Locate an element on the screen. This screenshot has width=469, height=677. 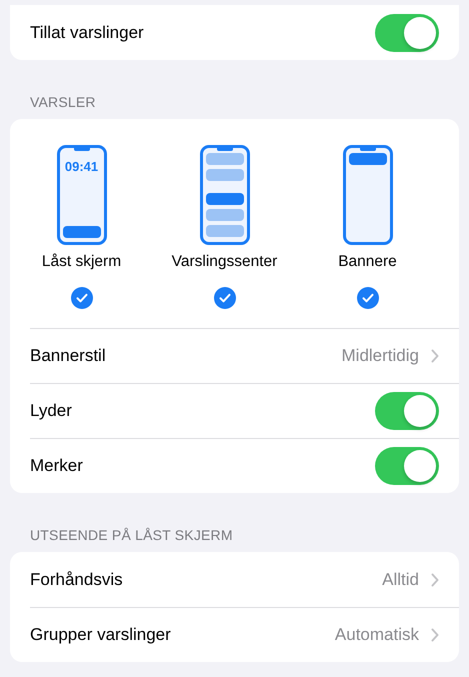
row-value: Midlertidig is located at coordinates (380, 356).